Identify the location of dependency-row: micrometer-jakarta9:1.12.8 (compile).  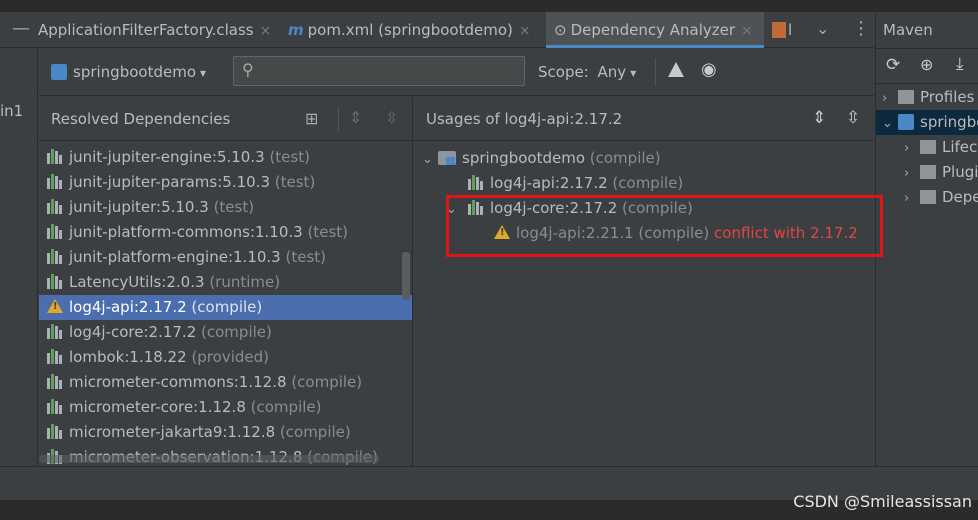
(225, 432).